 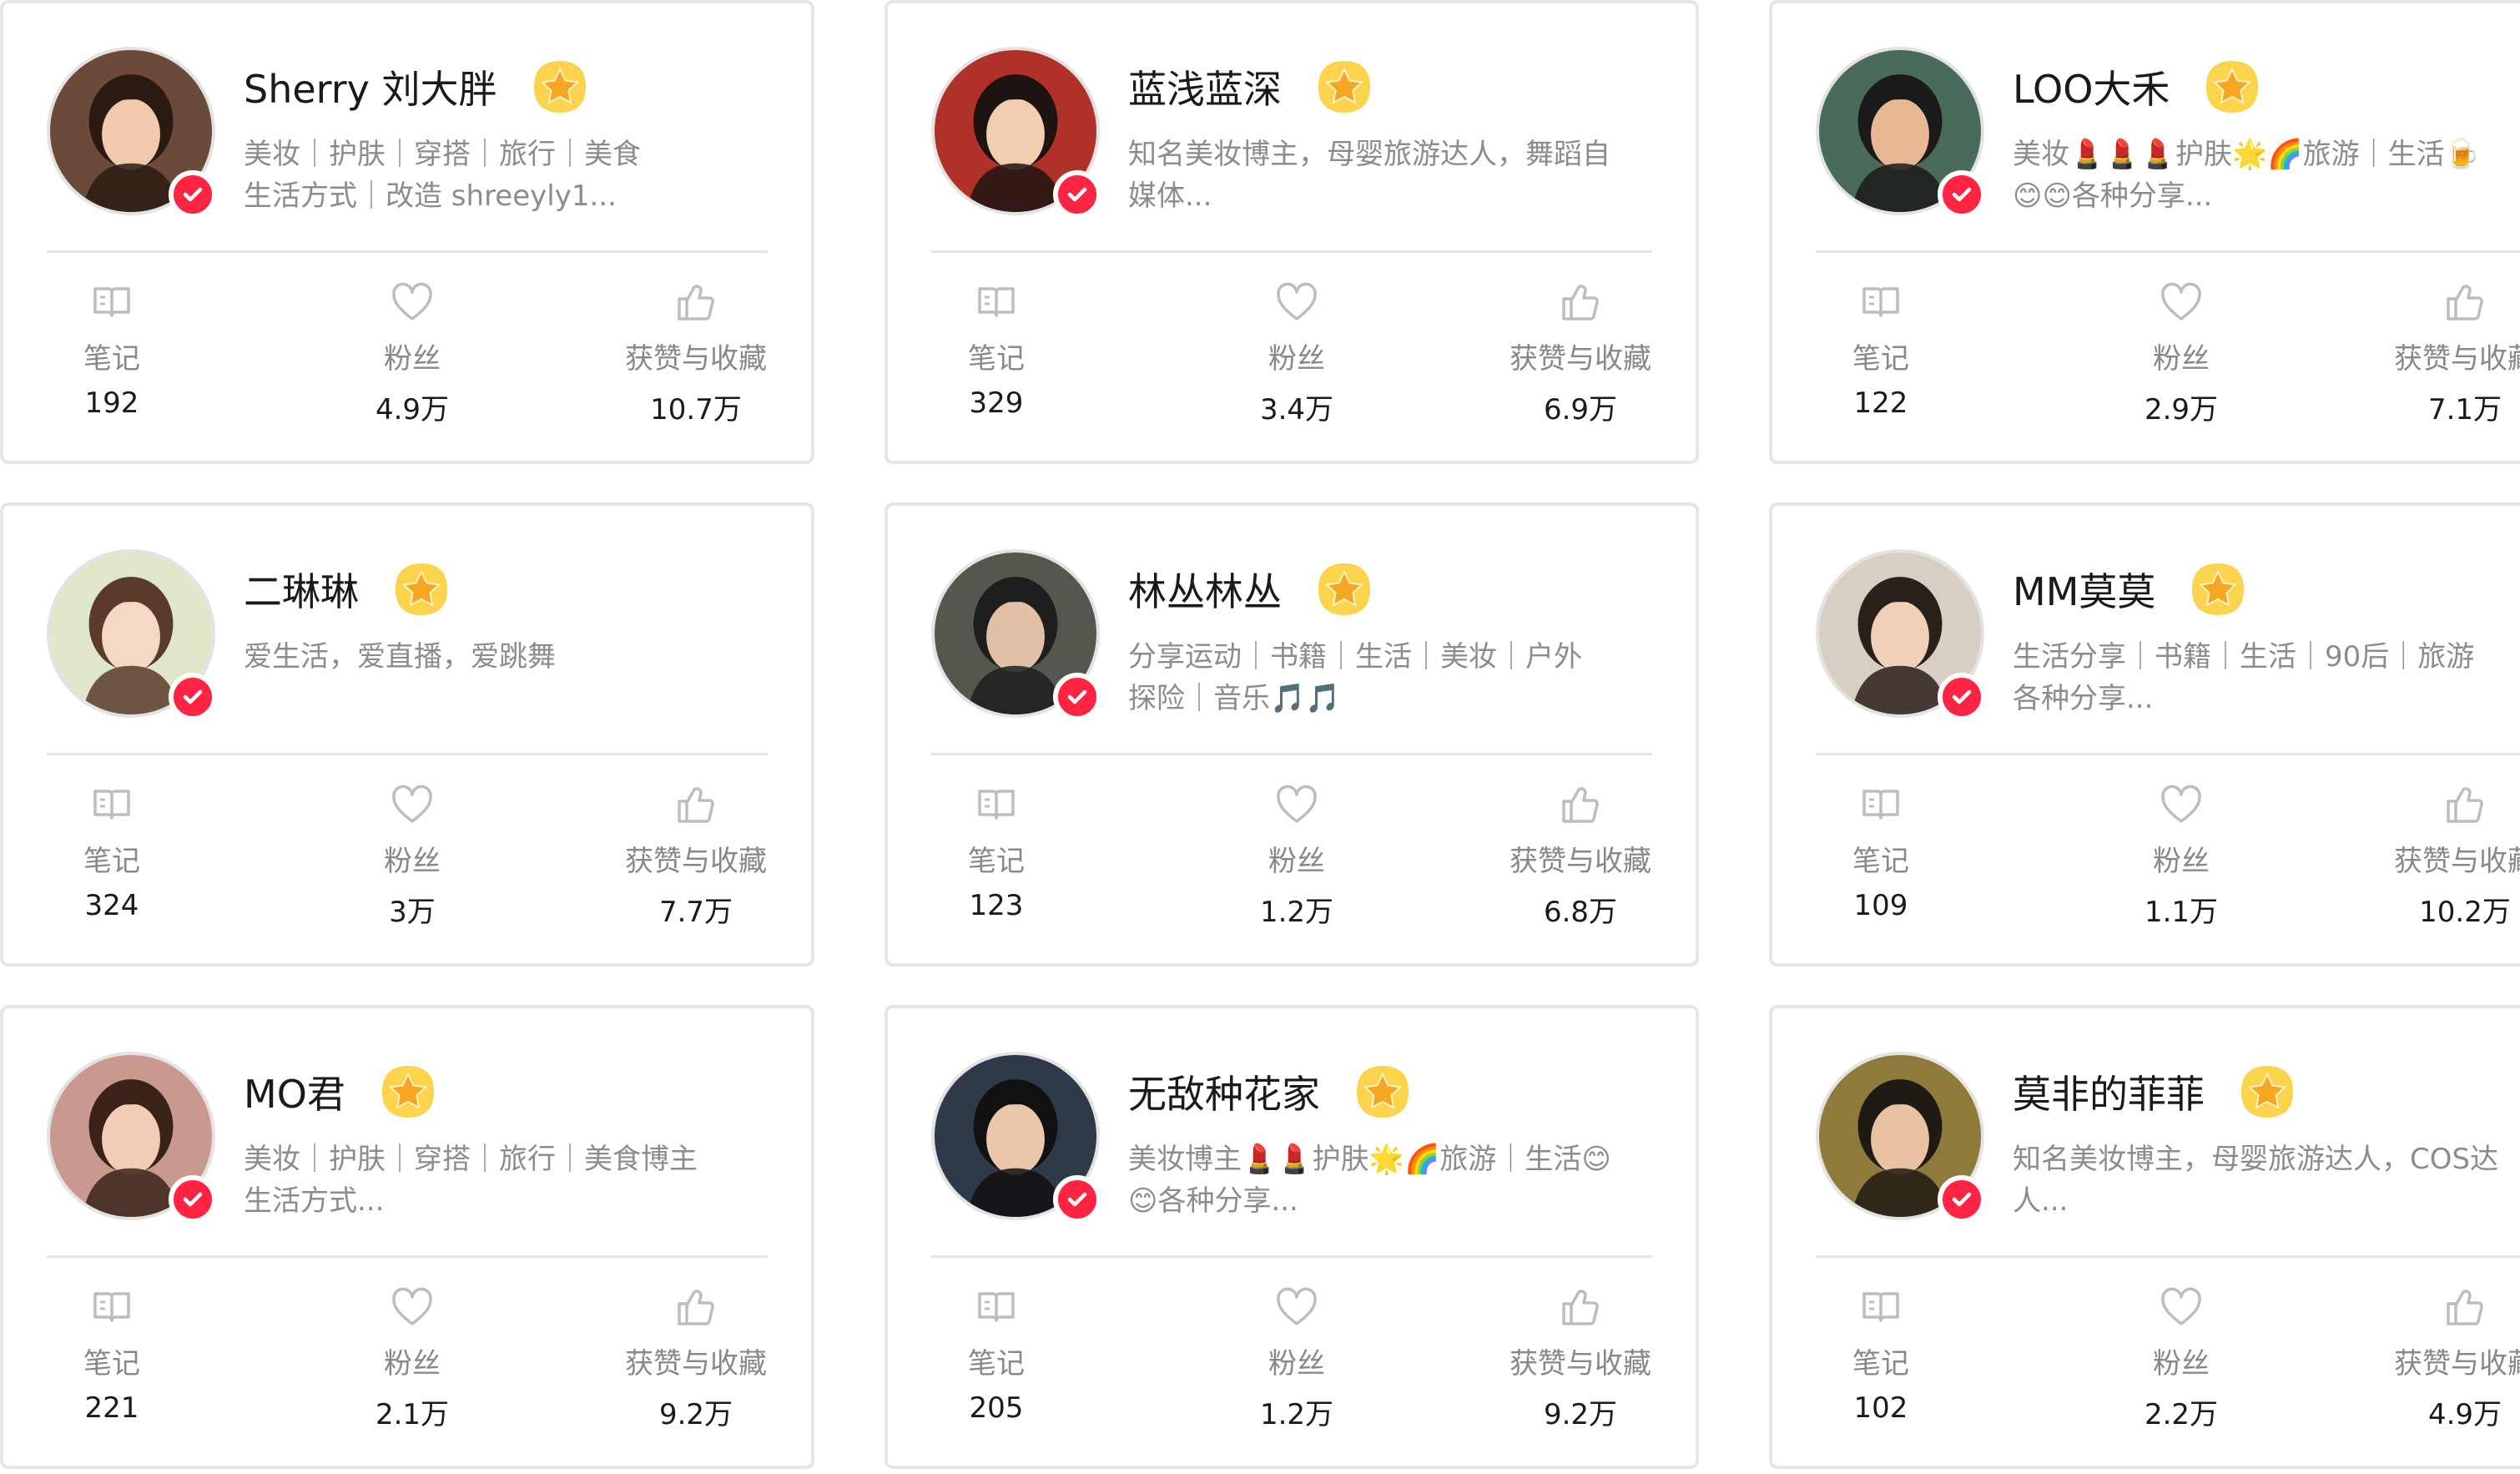 I want to click on name-row: 无敌种花家, so click(x=1270, y=1091).